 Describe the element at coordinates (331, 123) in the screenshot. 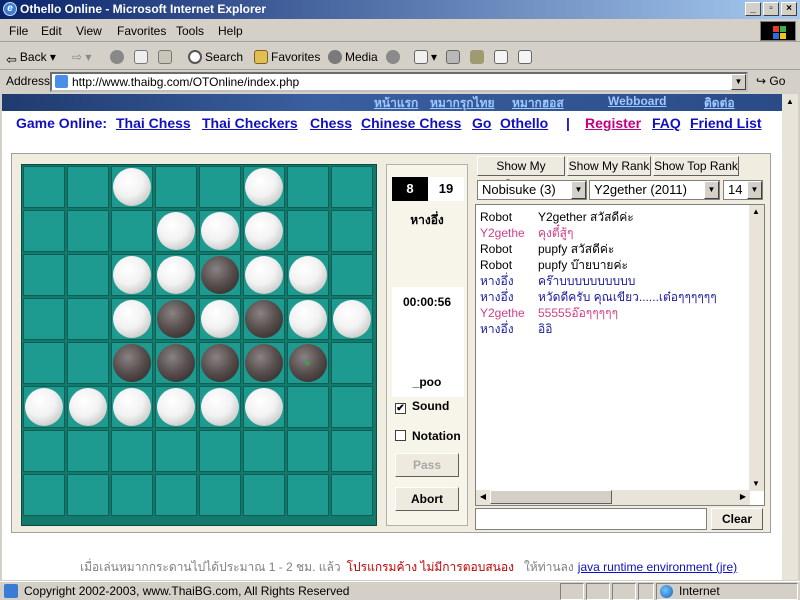

I see `link-chess: Chess` at that location.